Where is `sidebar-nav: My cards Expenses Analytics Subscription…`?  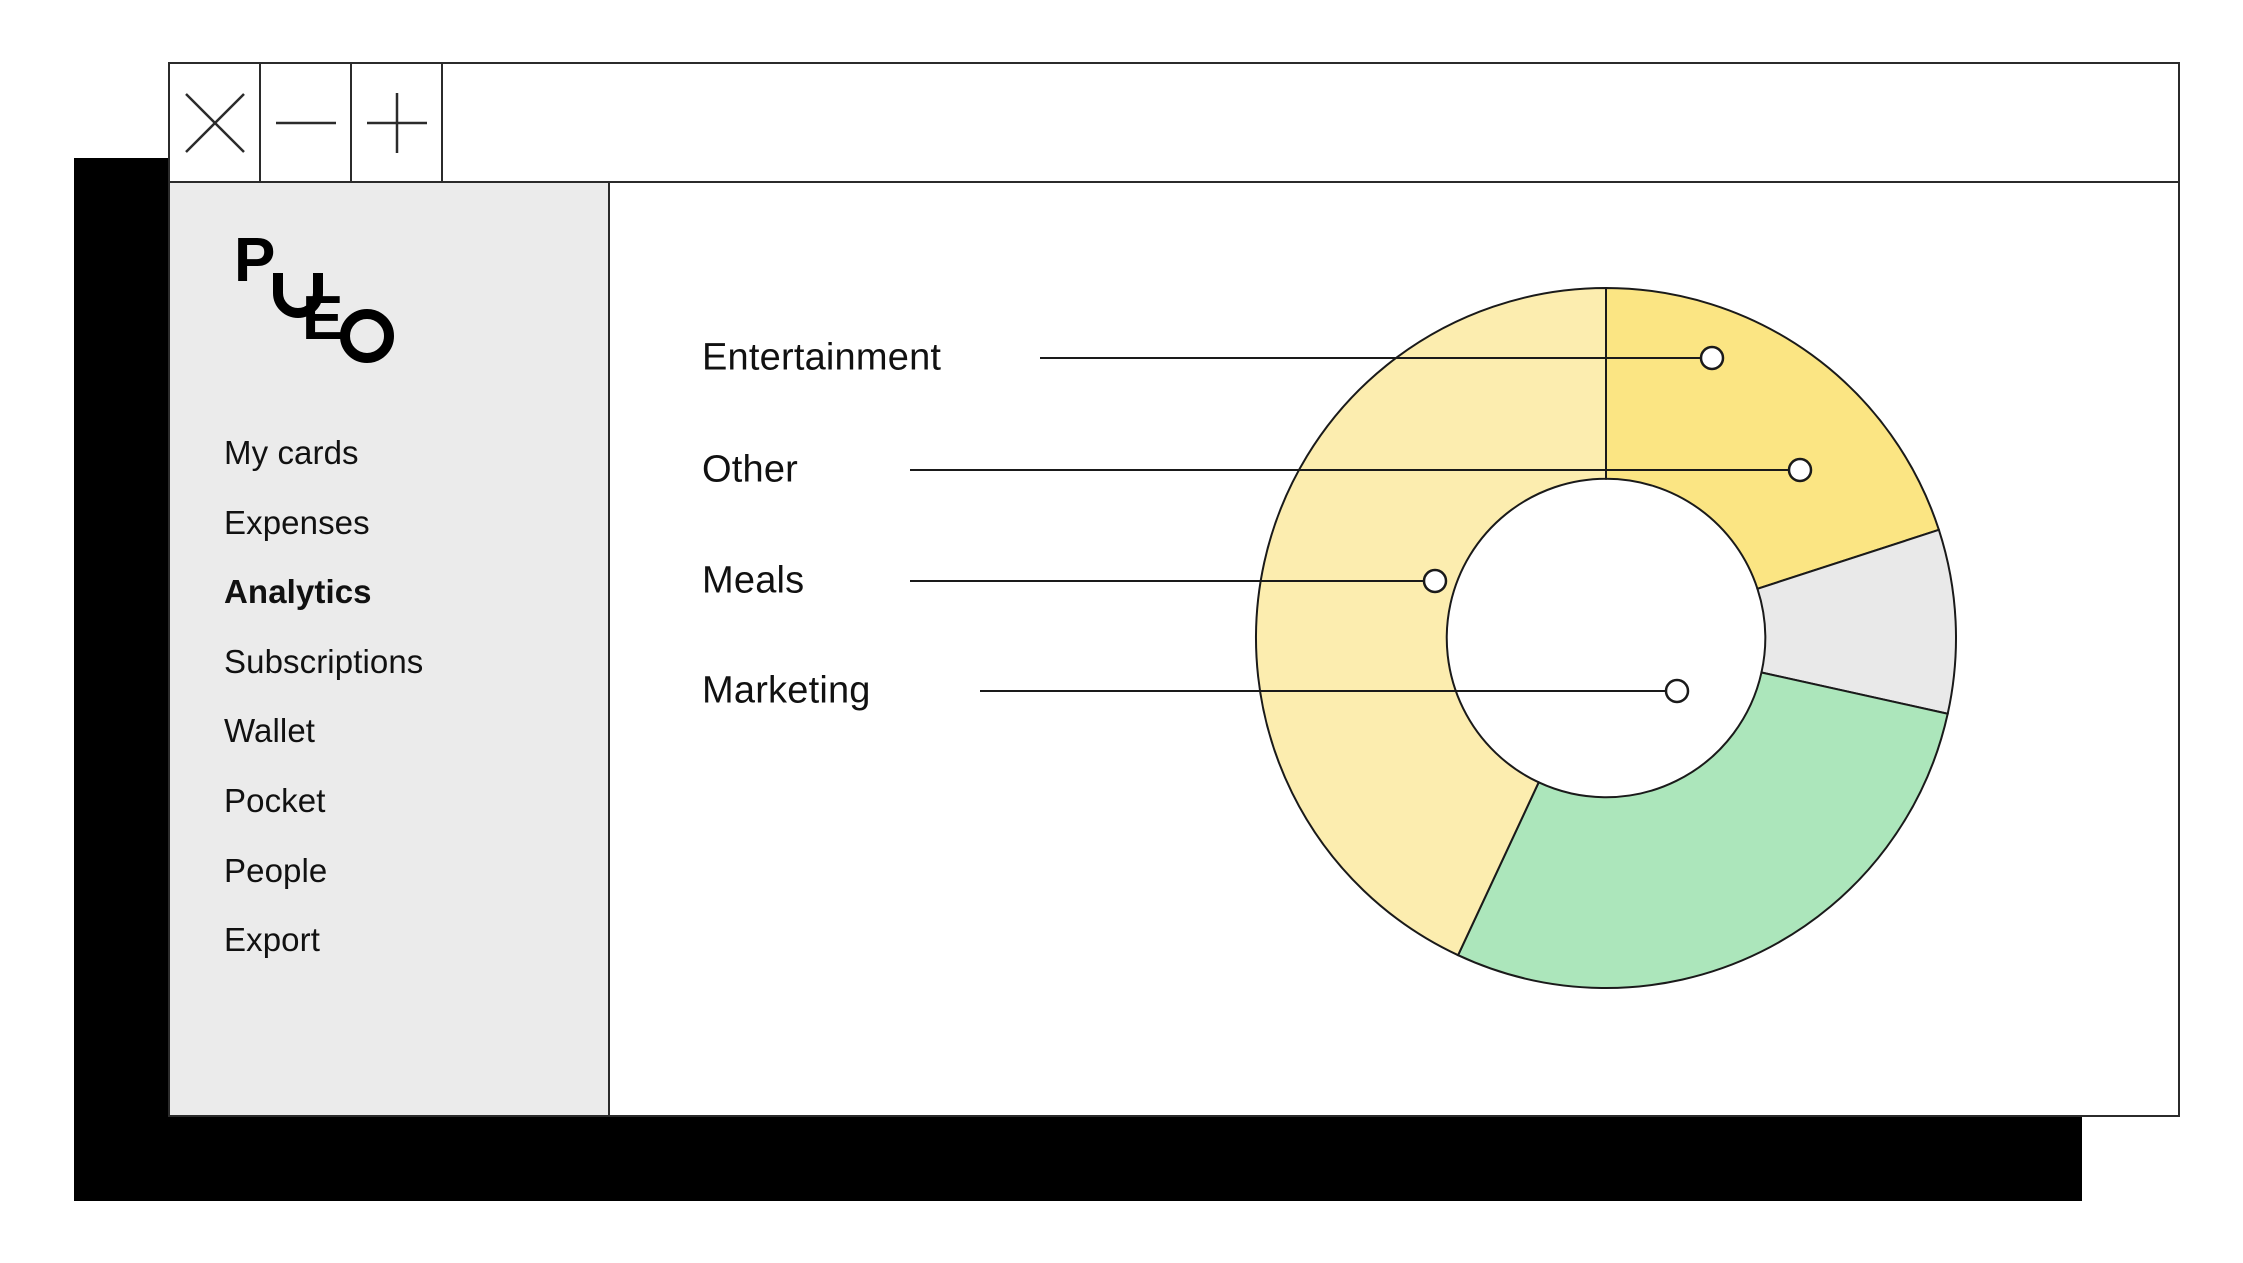 sidebar-nav: My cards Expenses Analytics Subscription… is located at coordinates (416, 711).